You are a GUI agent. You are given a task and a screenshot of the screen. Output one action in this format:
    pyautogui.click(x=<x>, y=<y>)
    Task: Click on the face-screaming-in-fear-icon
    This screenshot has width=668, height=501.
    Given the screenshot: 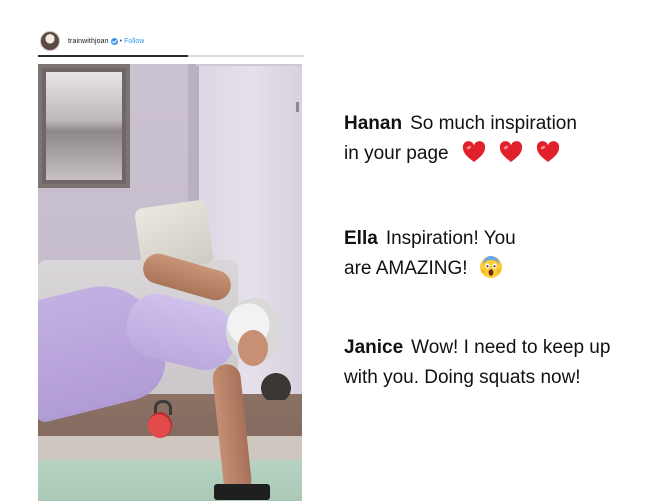 What is the action you would take?
    pyautogui.click(x=490, y=267)
    